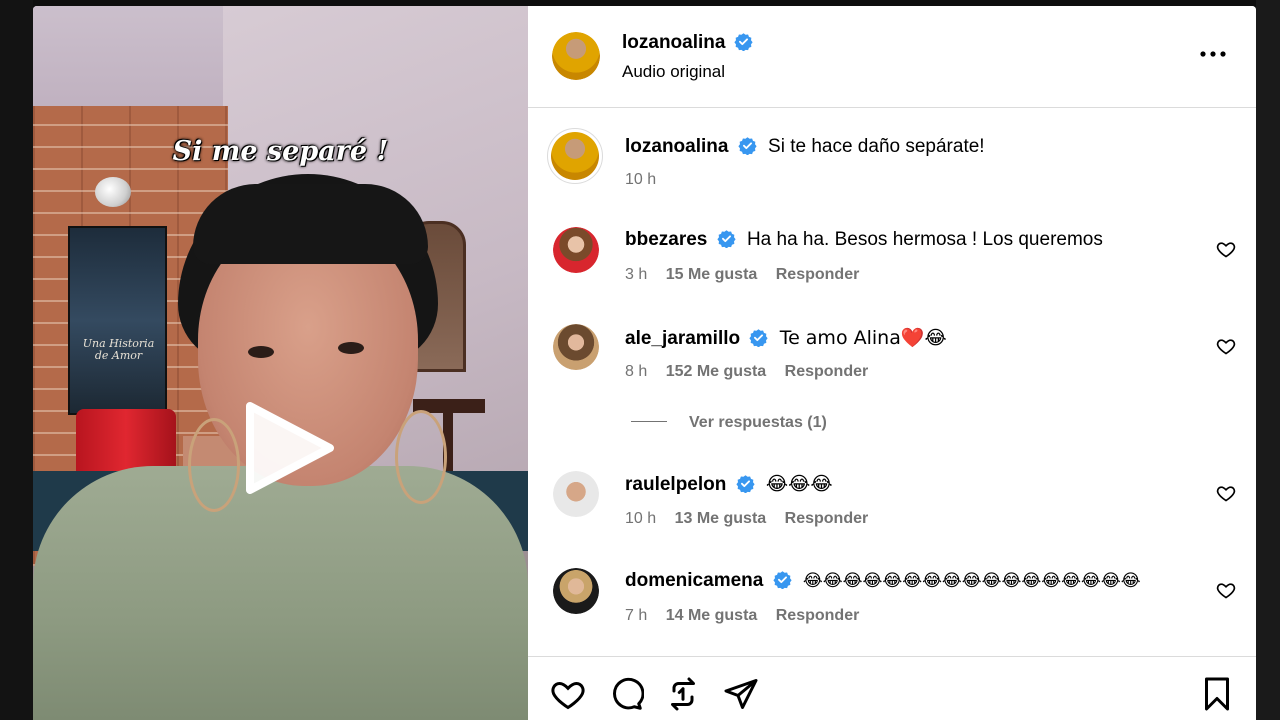 This screenshot has width=1280, height=720. What do you see at coordinates (113, 192) in the screenshot?
I see `video-scene` at bounding box center [113, 192].